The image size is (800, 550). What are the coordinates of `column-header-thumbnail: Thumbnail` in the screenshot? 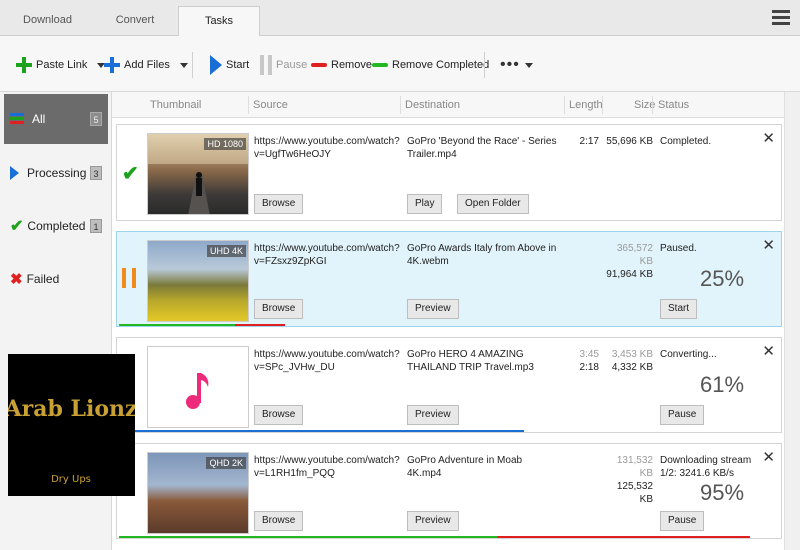 It's located at (175, 105).